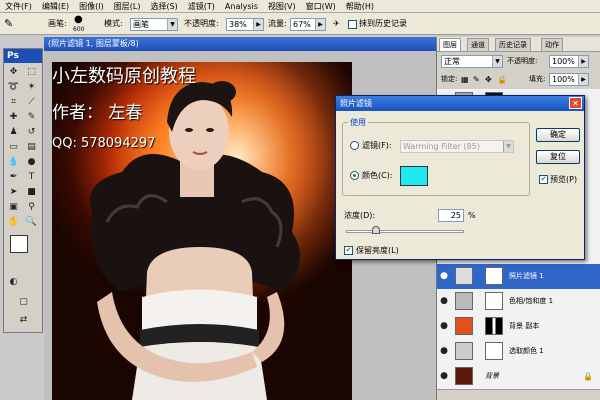  I want to click on lasso-tool-icon: ➰, so click(13, 87).